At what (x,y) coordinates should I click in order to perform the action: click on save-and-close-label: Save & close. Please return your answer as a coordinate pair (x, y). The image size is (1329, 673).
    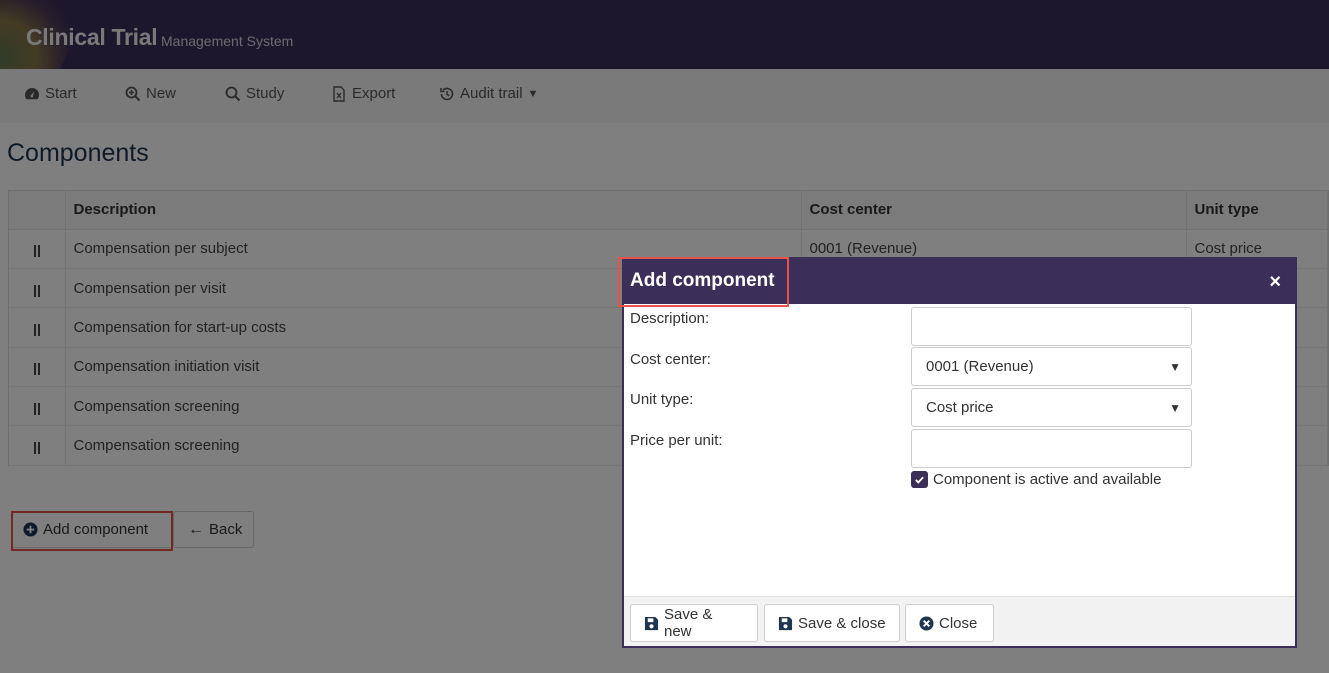
    Looking at the image, I should click on (842, 623).